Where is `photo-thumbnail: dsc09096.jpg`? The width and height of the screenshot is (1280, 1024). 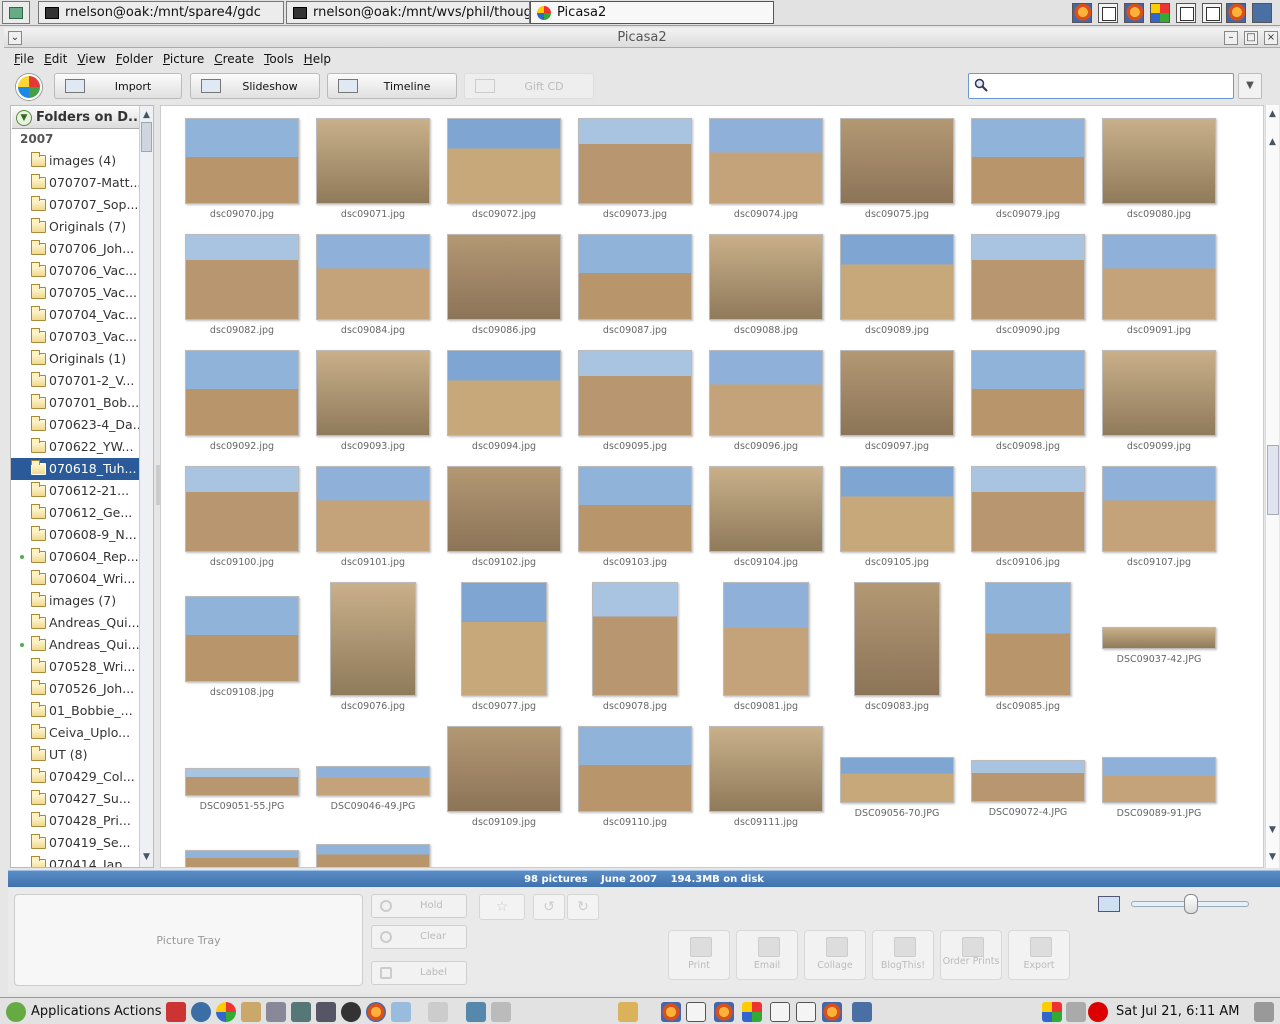 photo-thumbnail: dsc09096.jpg is located at coordinates (766, 415).